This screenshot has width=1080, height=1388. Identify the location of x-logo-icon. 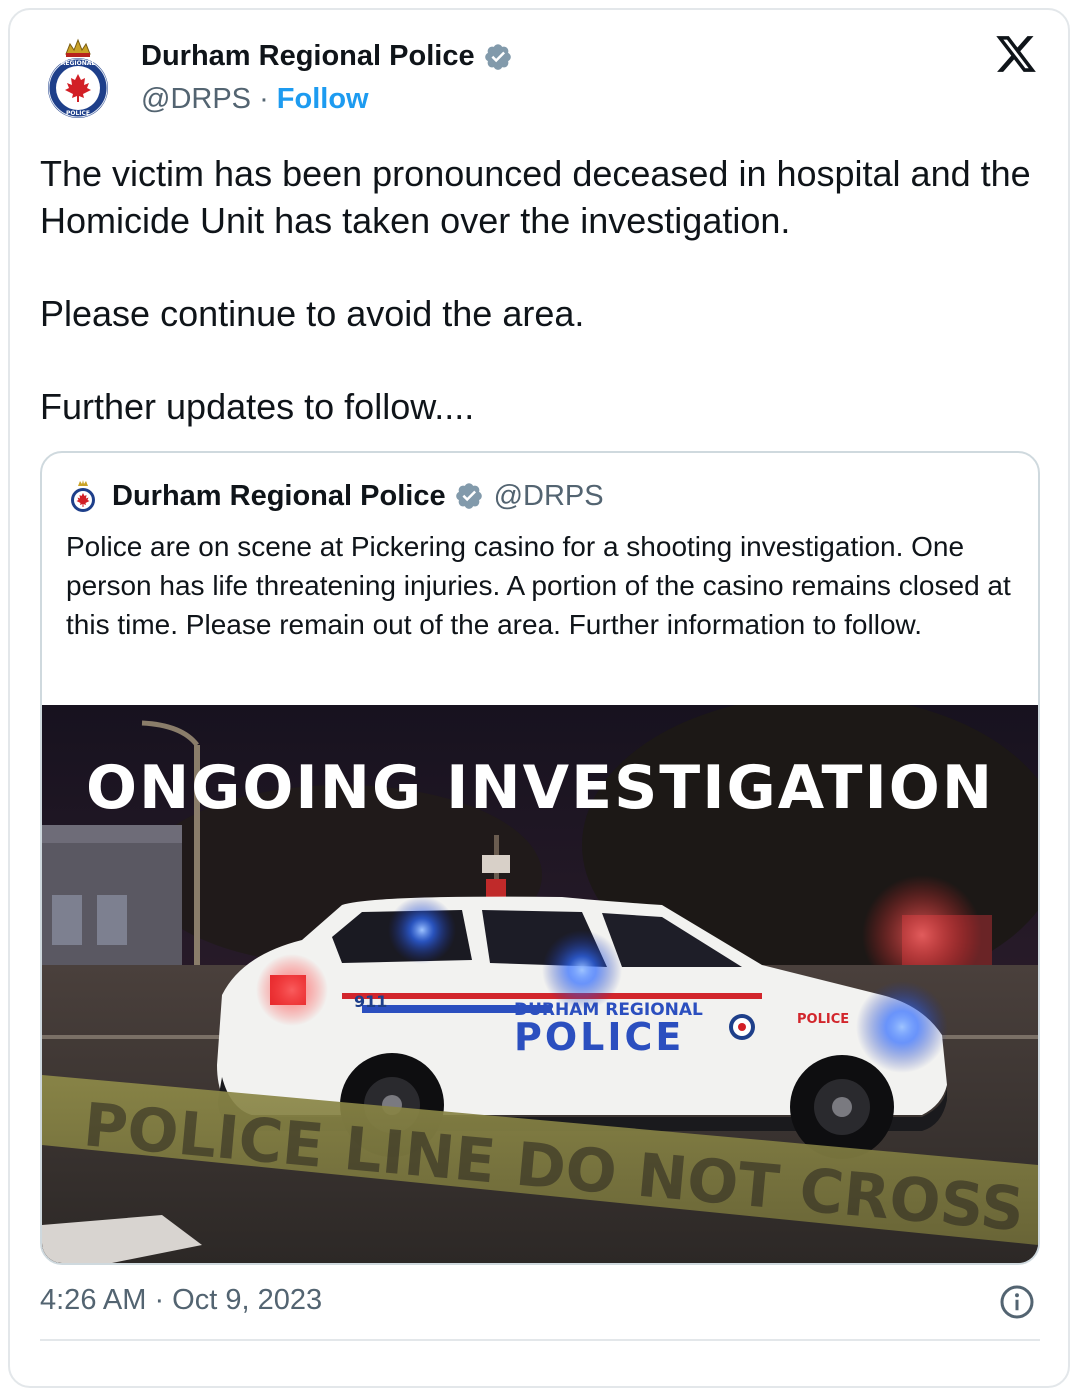
(1016, 54).